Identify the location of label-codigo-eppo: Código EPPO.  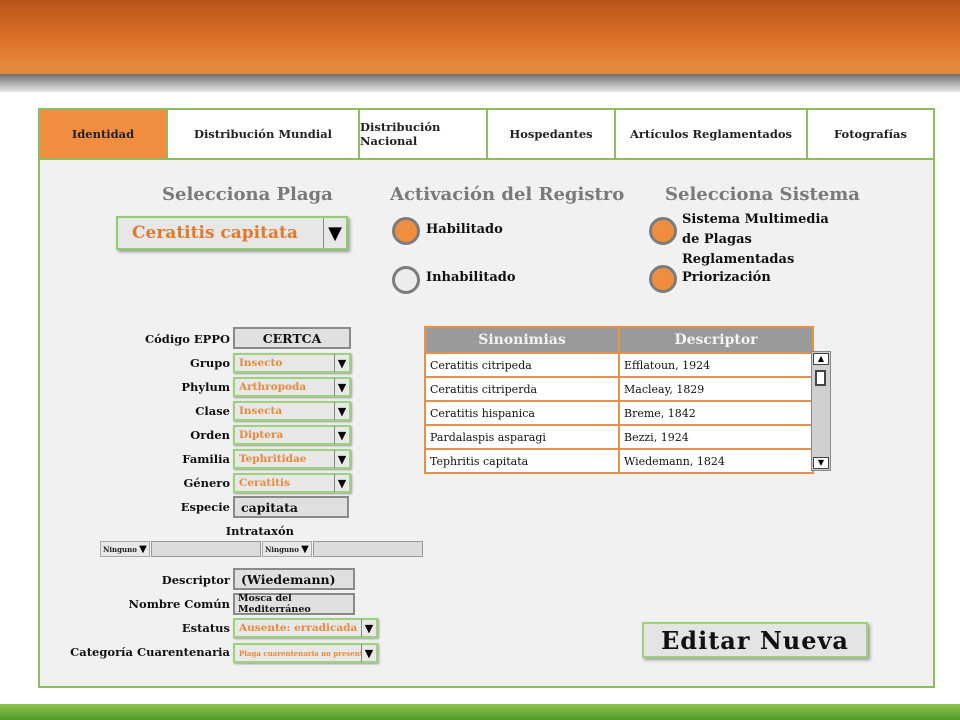
(187, 339).